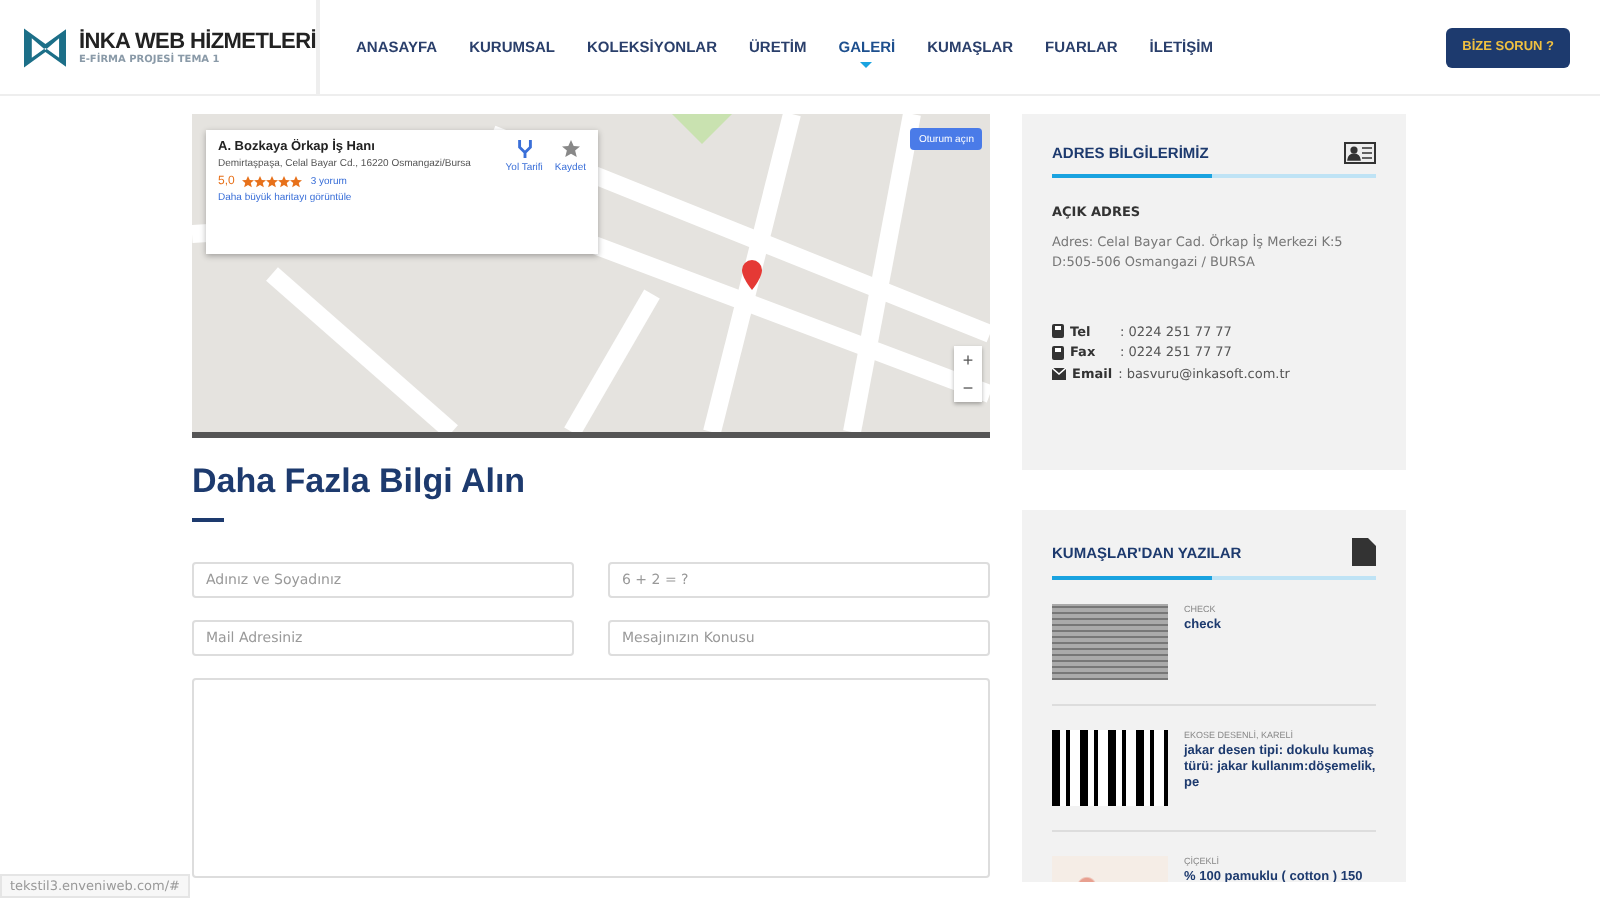 The image size is (1600, 898). Describe the element at coordinates (591, 778) in the screenshot. I see `message-field` at that location.